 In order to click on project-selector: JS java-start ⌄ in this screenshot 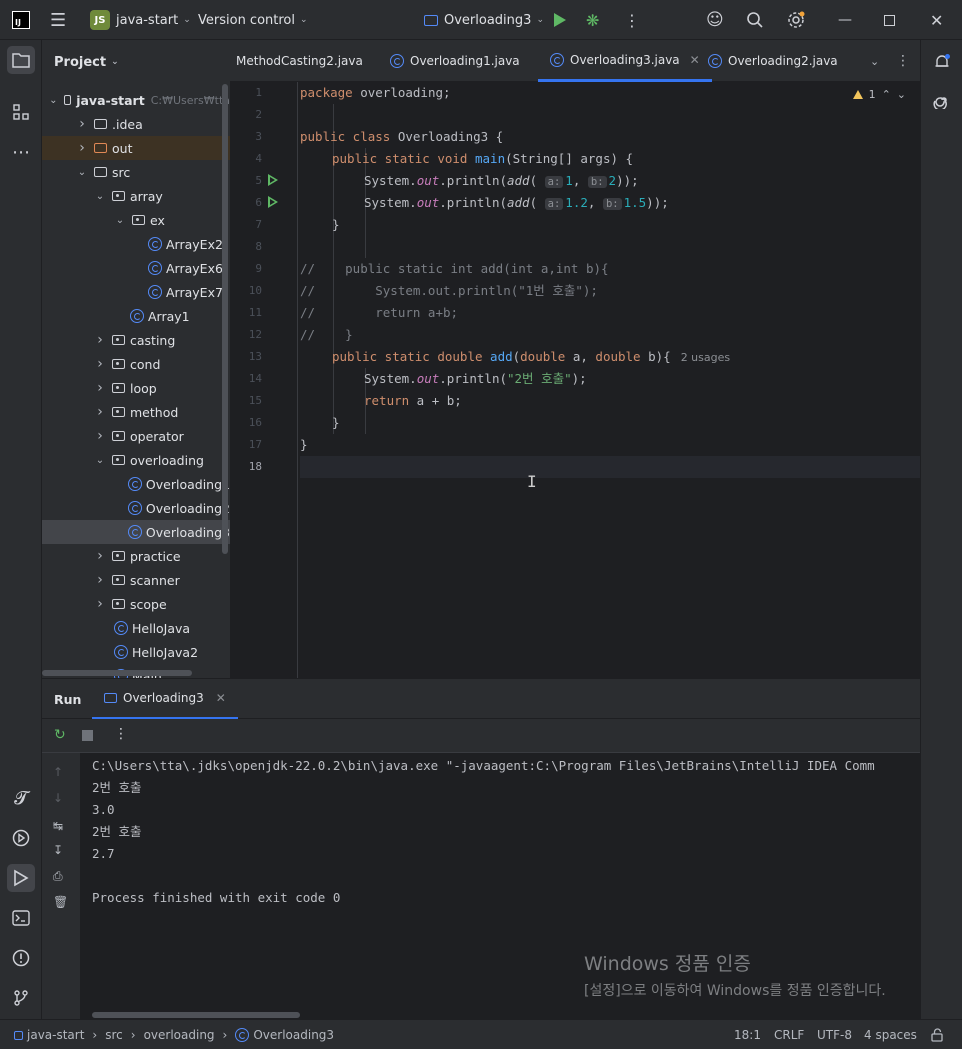, I will do `click(140, 20)`.